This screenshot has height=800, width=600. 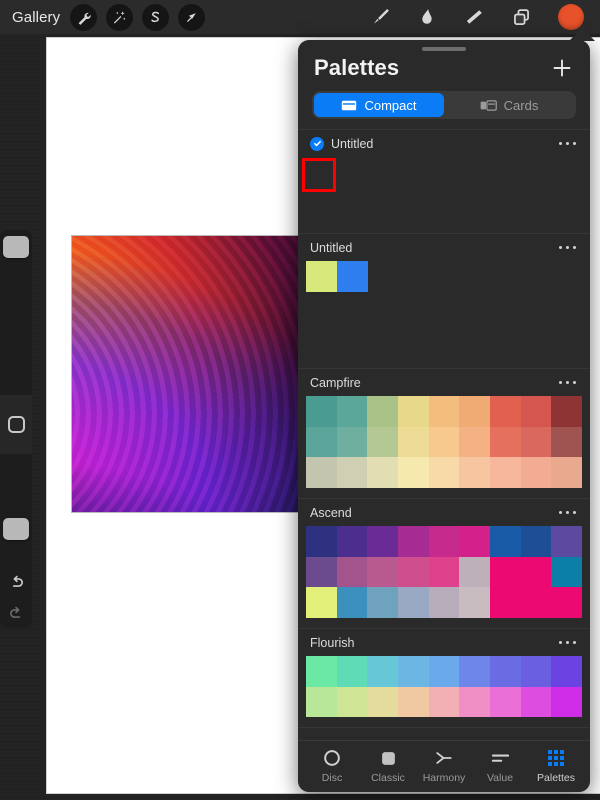 What do you see at coordinates (444, 766) in the screenshot?
I see `tab-harmony: Harmony` at bounding box center [444, 766].